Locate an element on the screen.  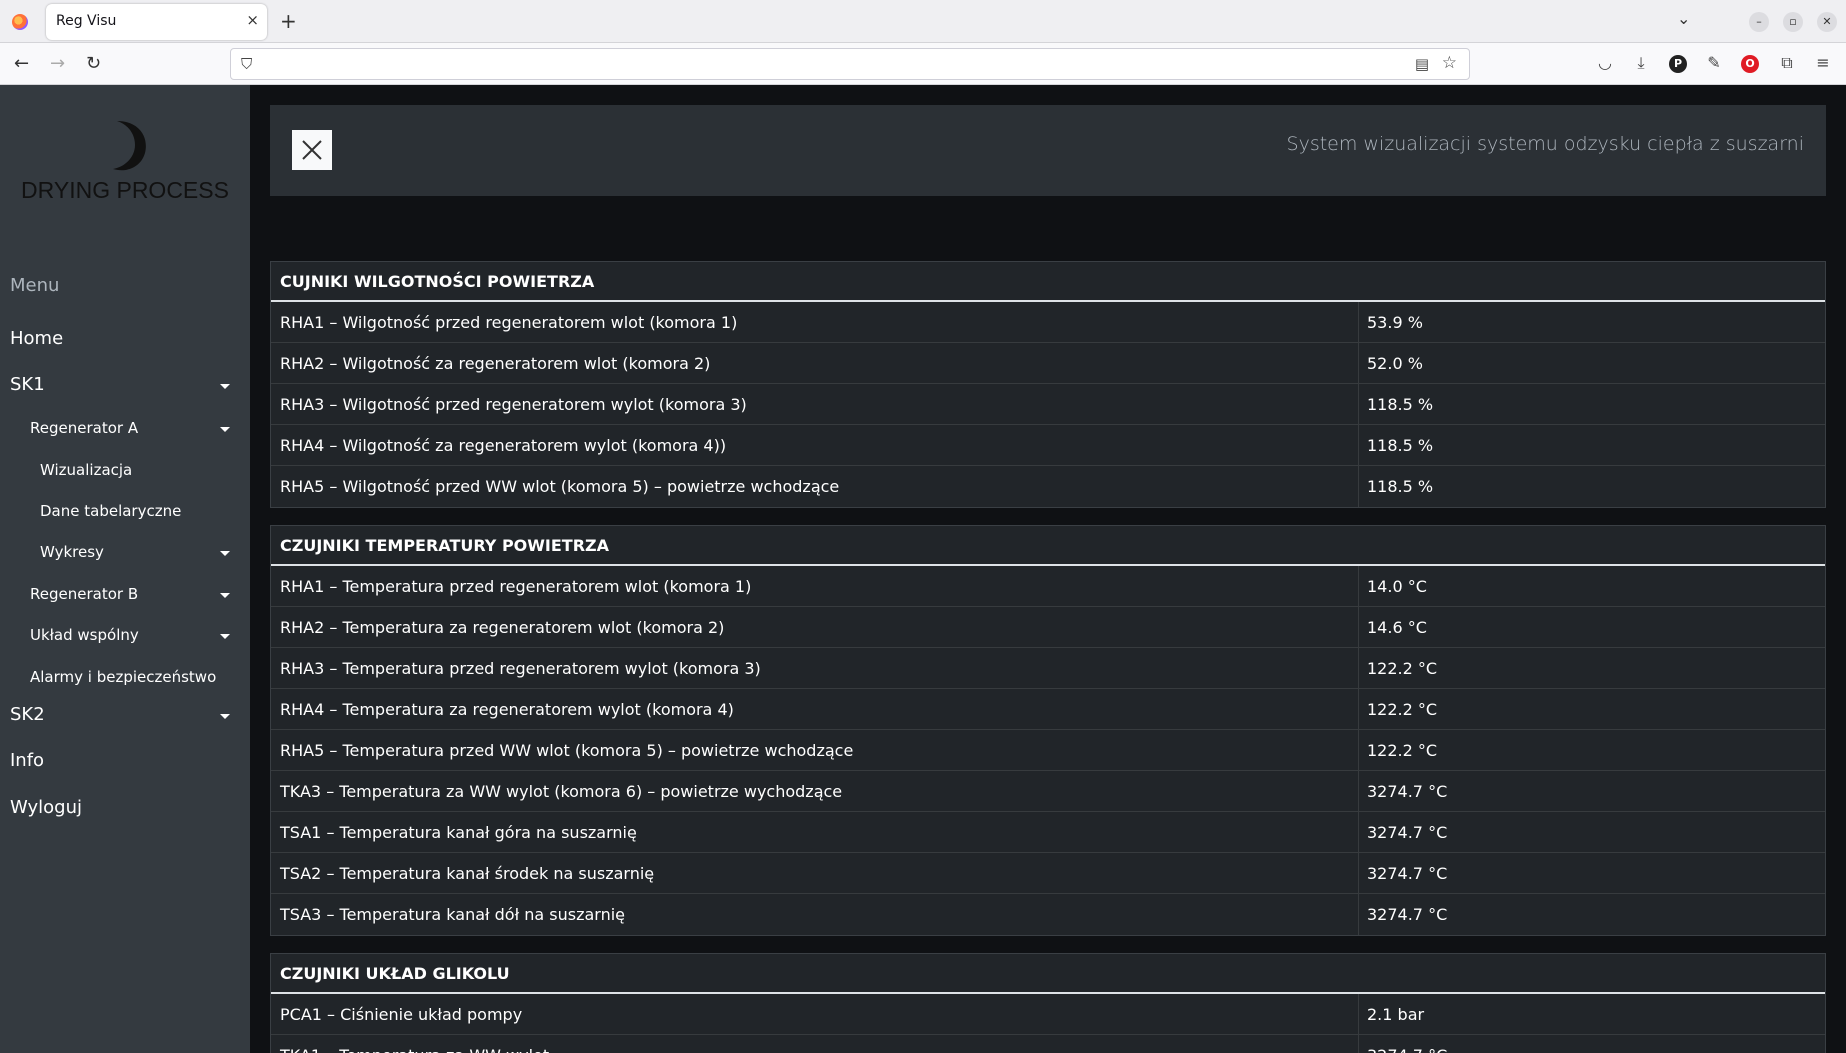
tab-title: Reg Visu is located at coordinates (86, 21).